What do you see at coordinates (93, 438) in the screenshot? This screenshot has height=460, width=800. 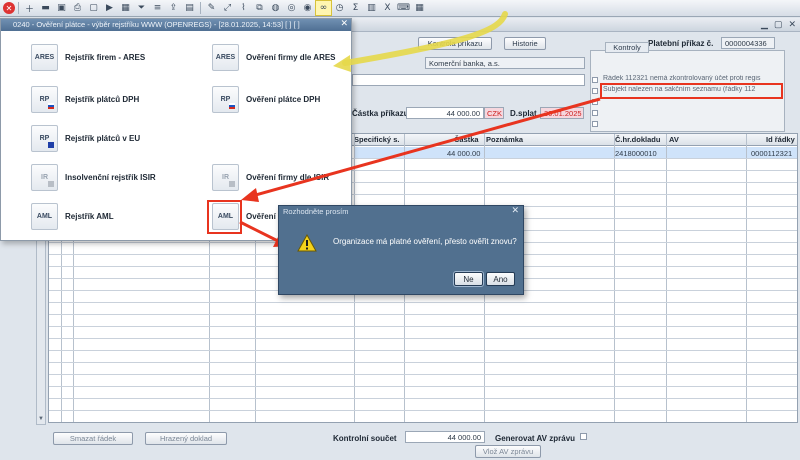 I see `smazat-radek-button: Smazat řádek` at bounding box center [93, 438].